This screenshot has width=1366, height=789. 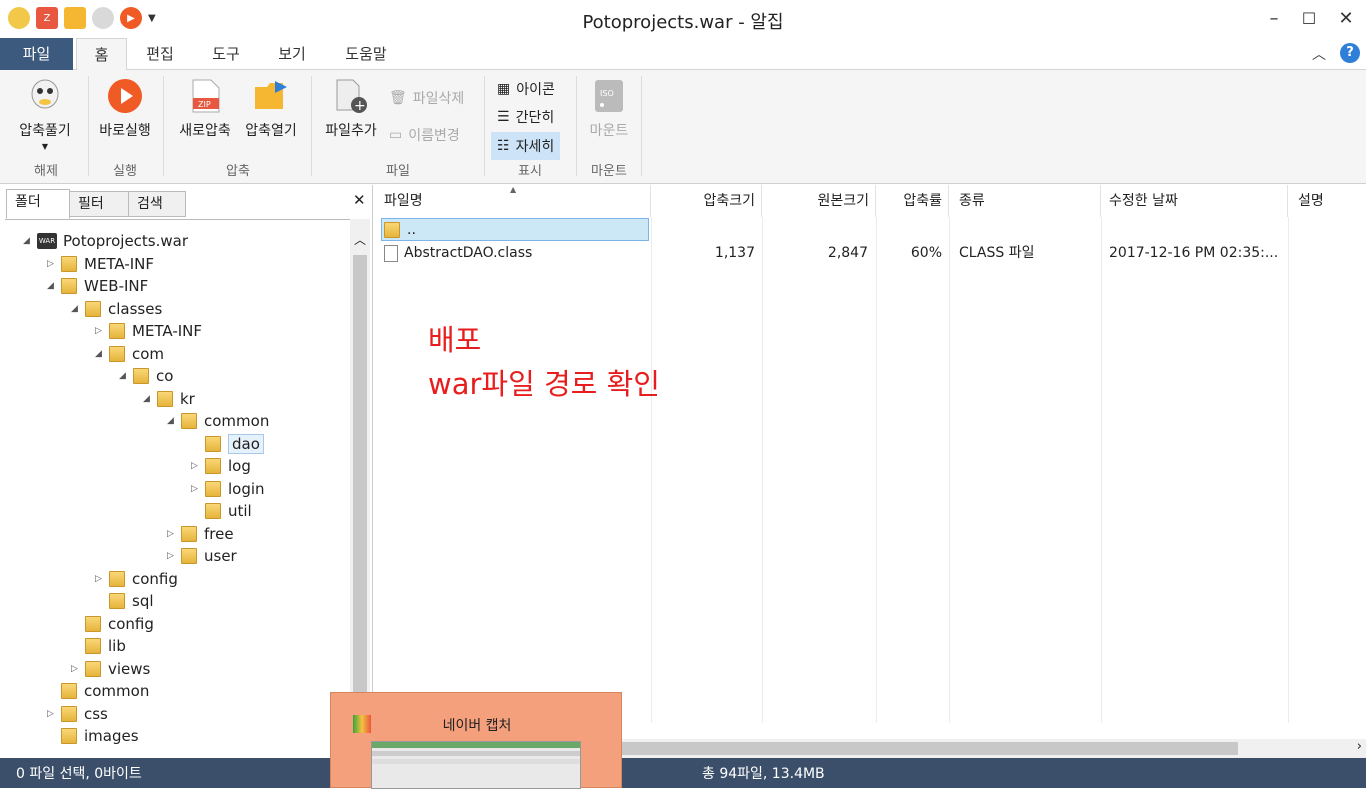 What do you see at coordinates (220, 556) in the screenshot?
I see `tree-node-label: user` at bounding box center [220, 556].